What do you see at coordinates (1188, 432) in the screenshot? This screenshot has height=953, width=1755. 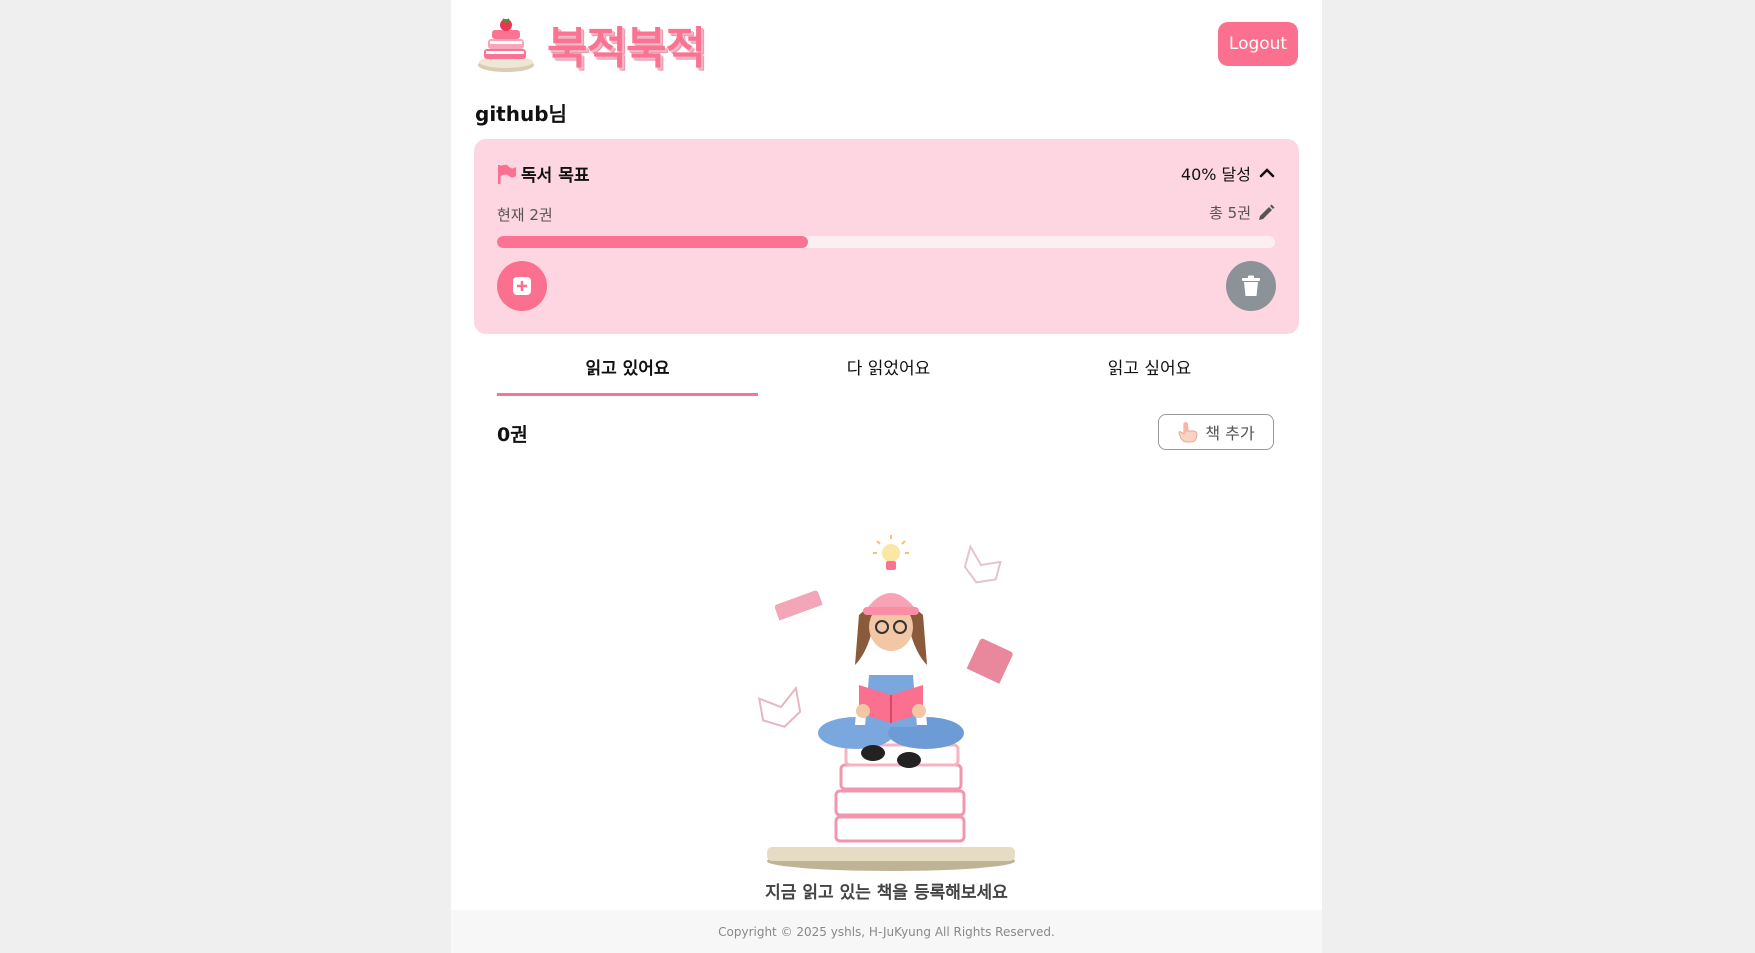 I see `pointing-hand-icon` at bounding box center [1188, 432].